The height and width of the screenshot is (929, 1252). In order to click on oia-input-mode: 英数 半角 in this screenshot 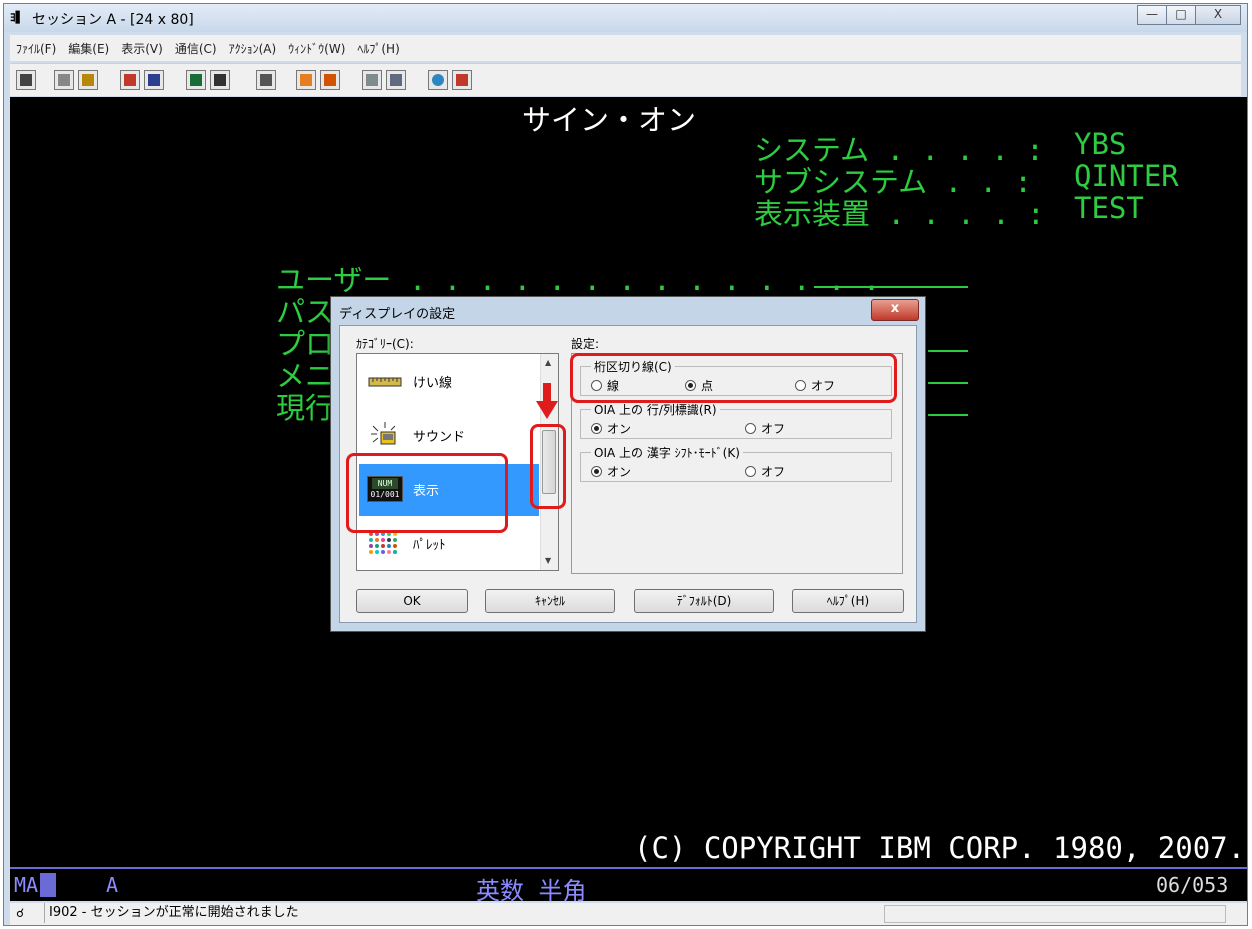, I will do `click(531, 891)`.